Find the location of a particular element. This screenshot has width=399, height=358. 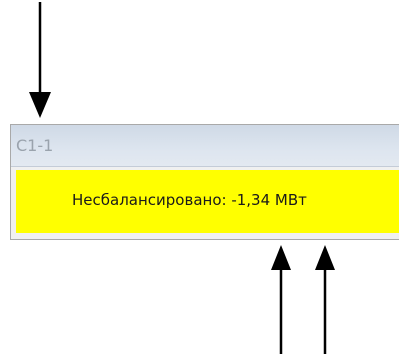

panel-title: С1-1 is located at coordinates (35, 145).